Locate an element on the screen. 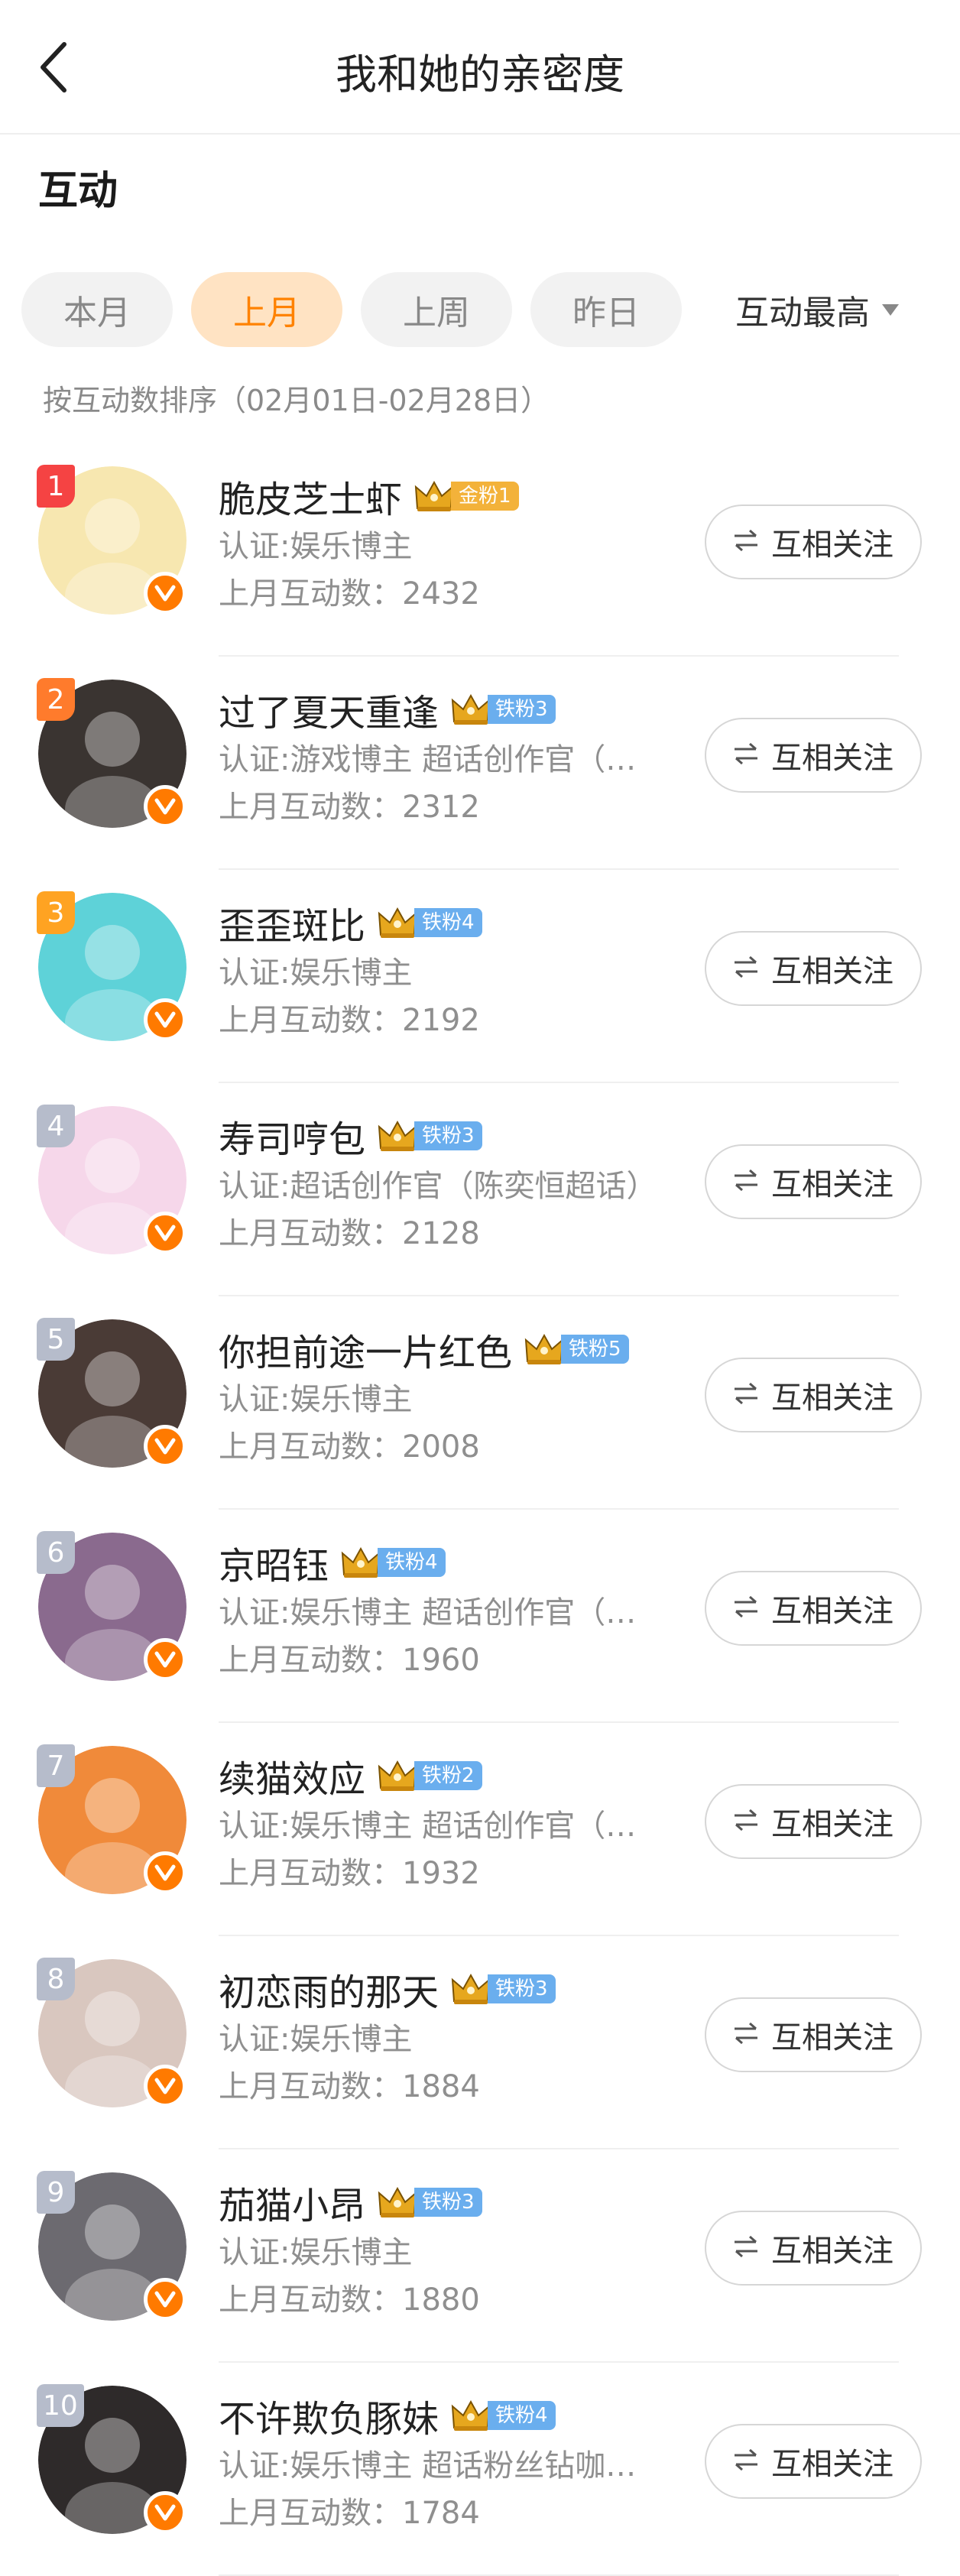 This screenshot has height=2576, width=960. tab-last-month: 上月 is located at coordinates (267, 309).